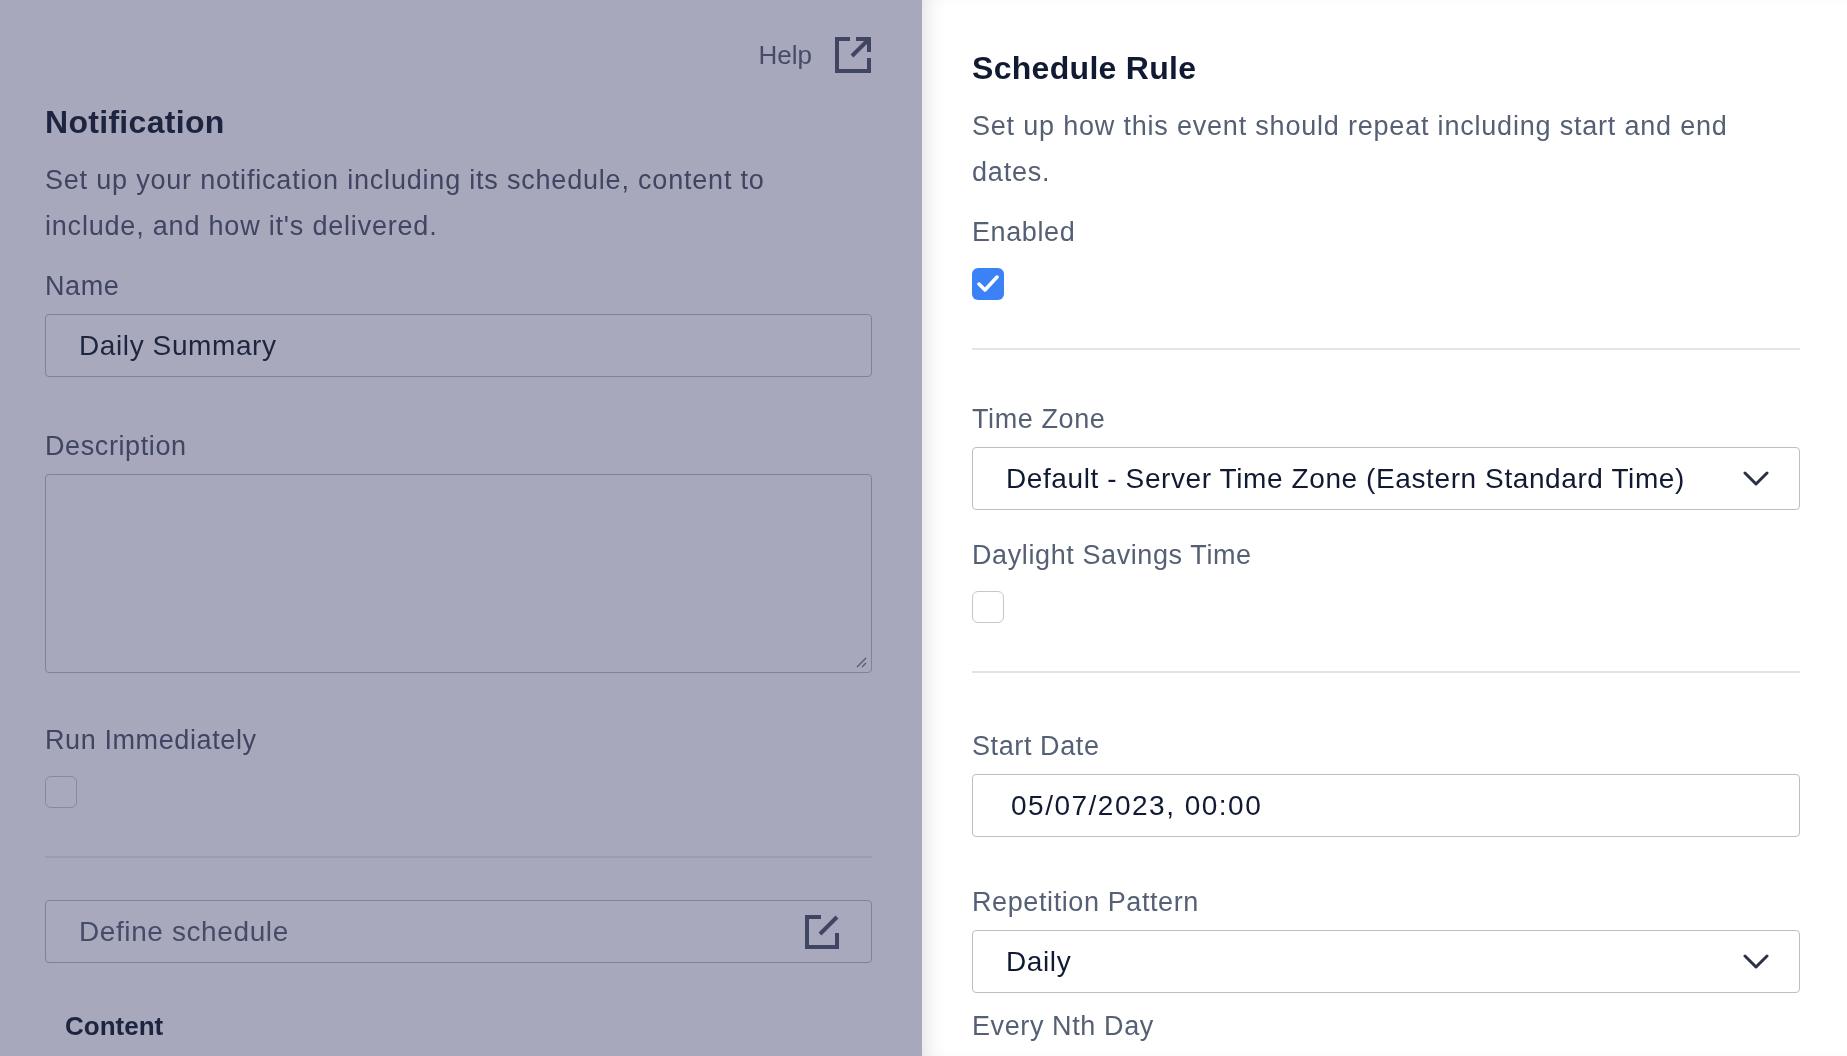 Image resolution: width=1847 pixels, height=1056 pixels. I want to click on field-label: Description, so click(116, 446).